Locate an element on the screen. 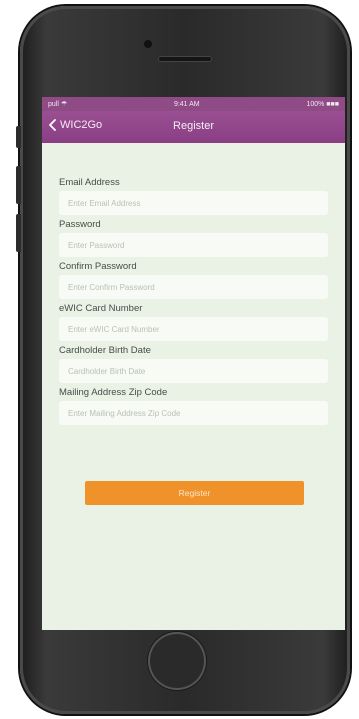  battery-indicator: 100% ■■■ is located at coordinates (322, 104).